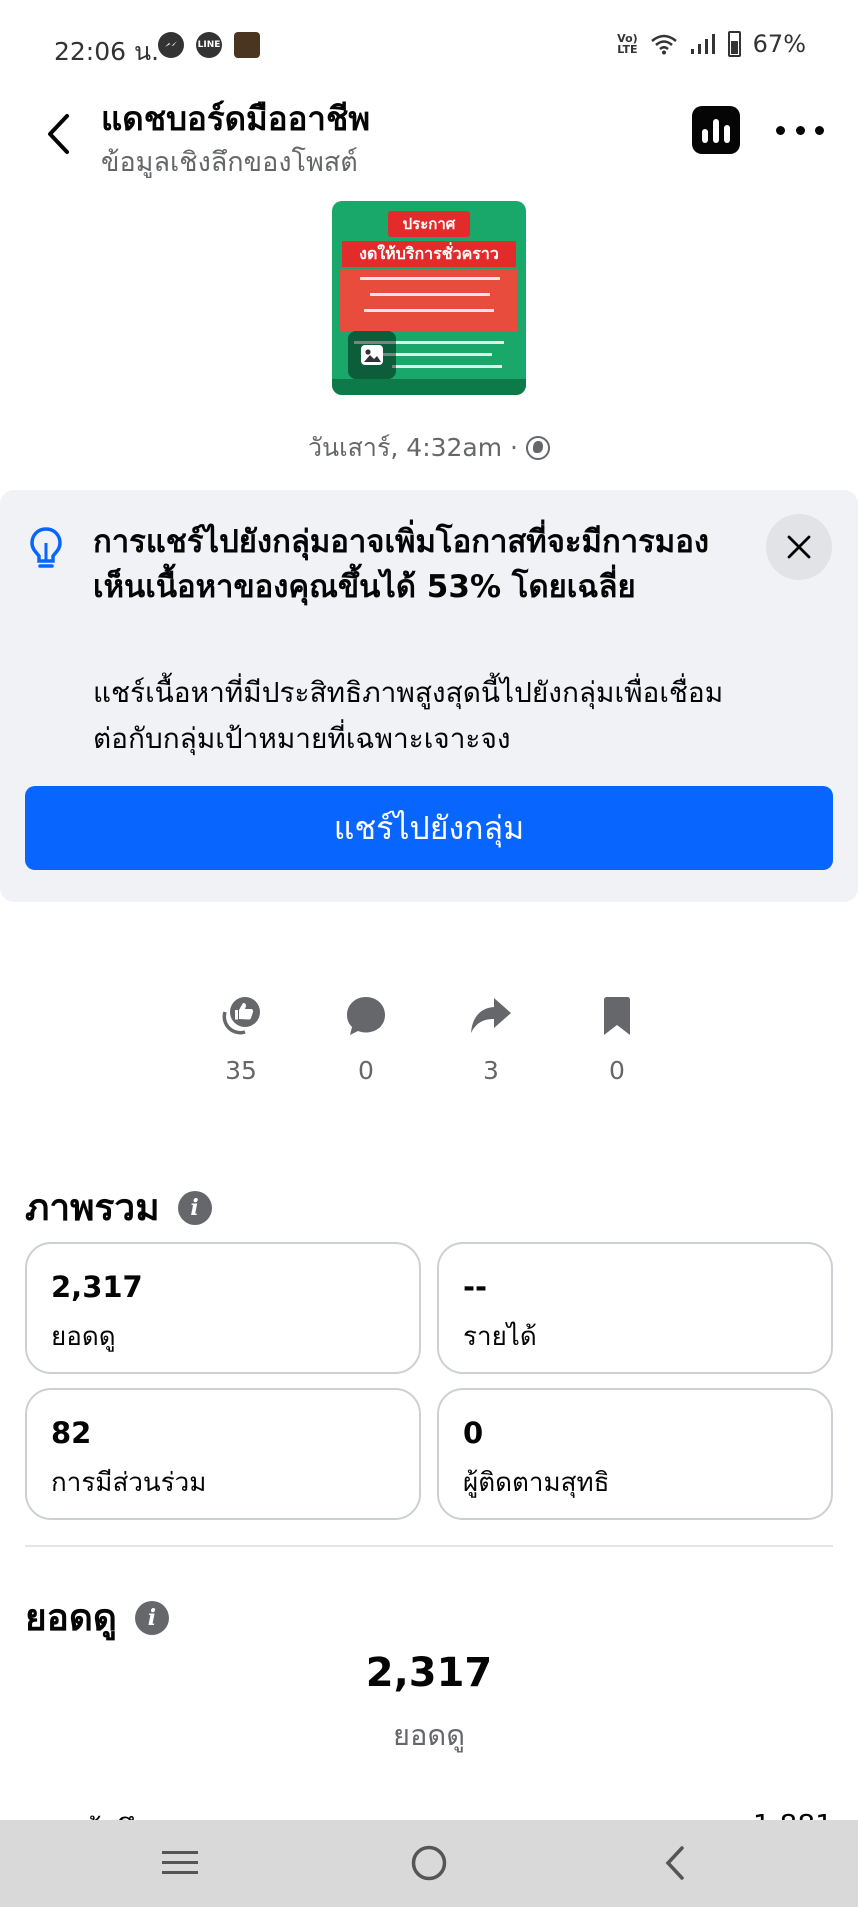 The width and height of the screenshot is (858, 1907). I want to click on post-date-text: วันเสาร์, 4:32am ·, so click(413, 447).